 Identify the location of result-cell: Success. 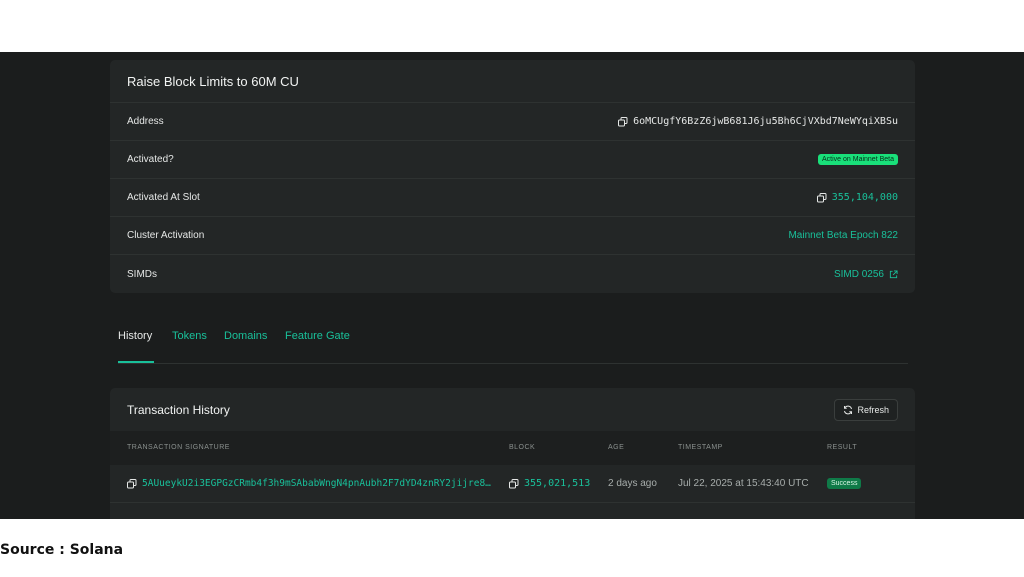
(844, 483).